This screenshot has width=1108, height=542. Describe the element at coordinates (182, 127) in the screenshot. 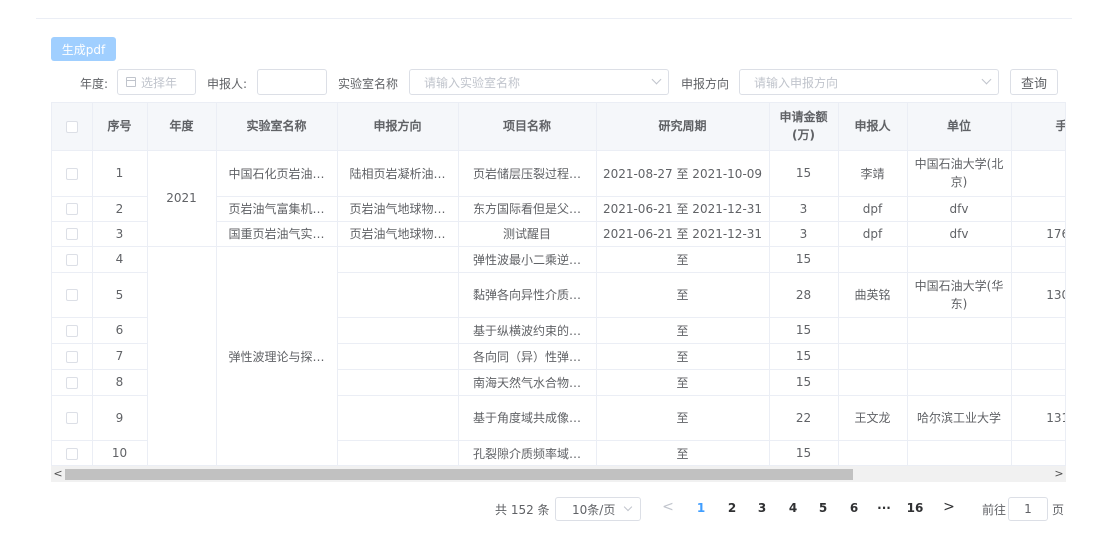

I see `header-year: 年度` at that location.